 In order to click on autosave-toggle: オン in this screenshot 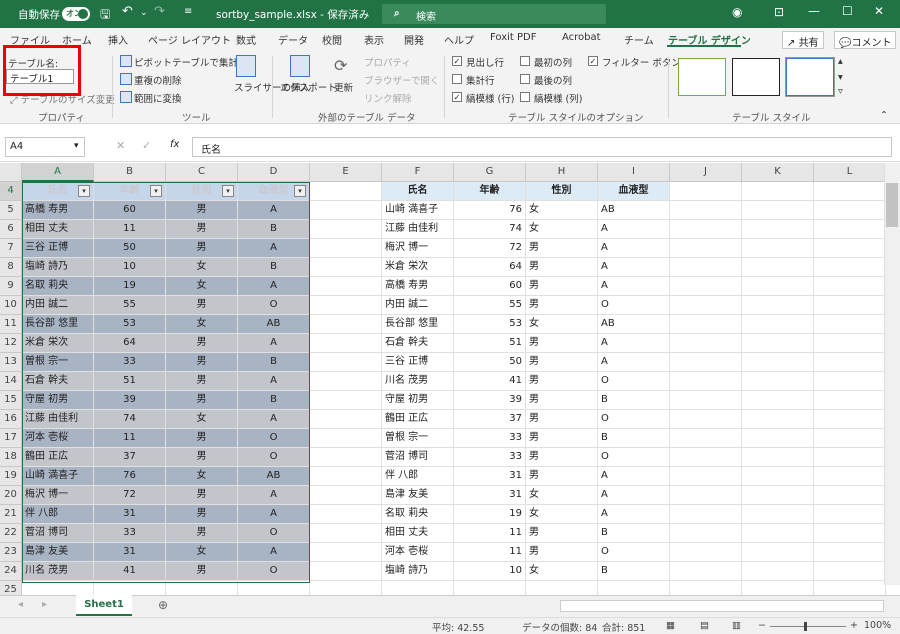, I will do `click(76, 14)`.